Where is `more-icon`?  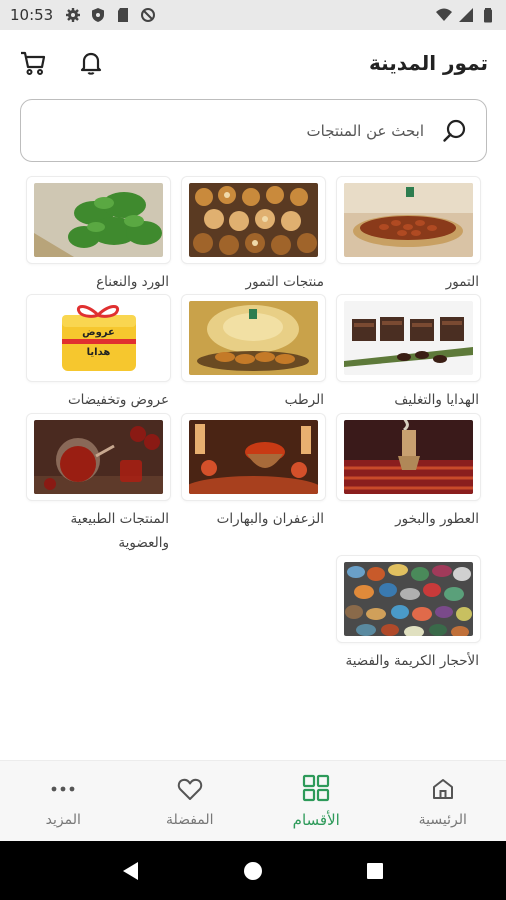 more-icon is located at coordinates (63, 789).